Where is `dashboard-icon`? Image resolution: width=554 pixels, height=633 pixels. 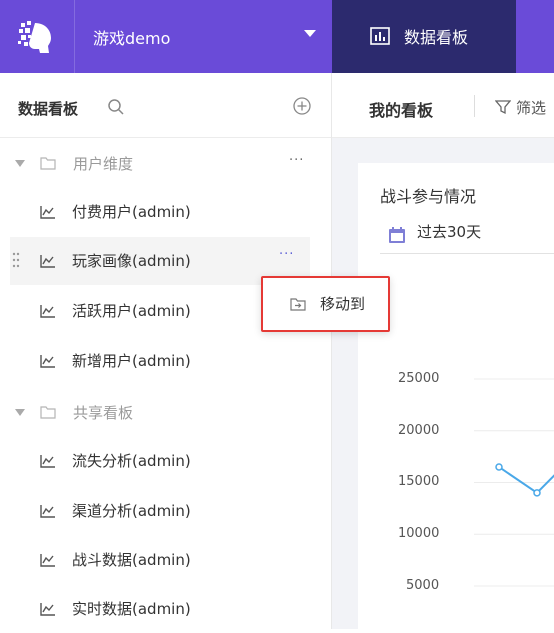
dashboard-icon is located at coordinates (380, 36).